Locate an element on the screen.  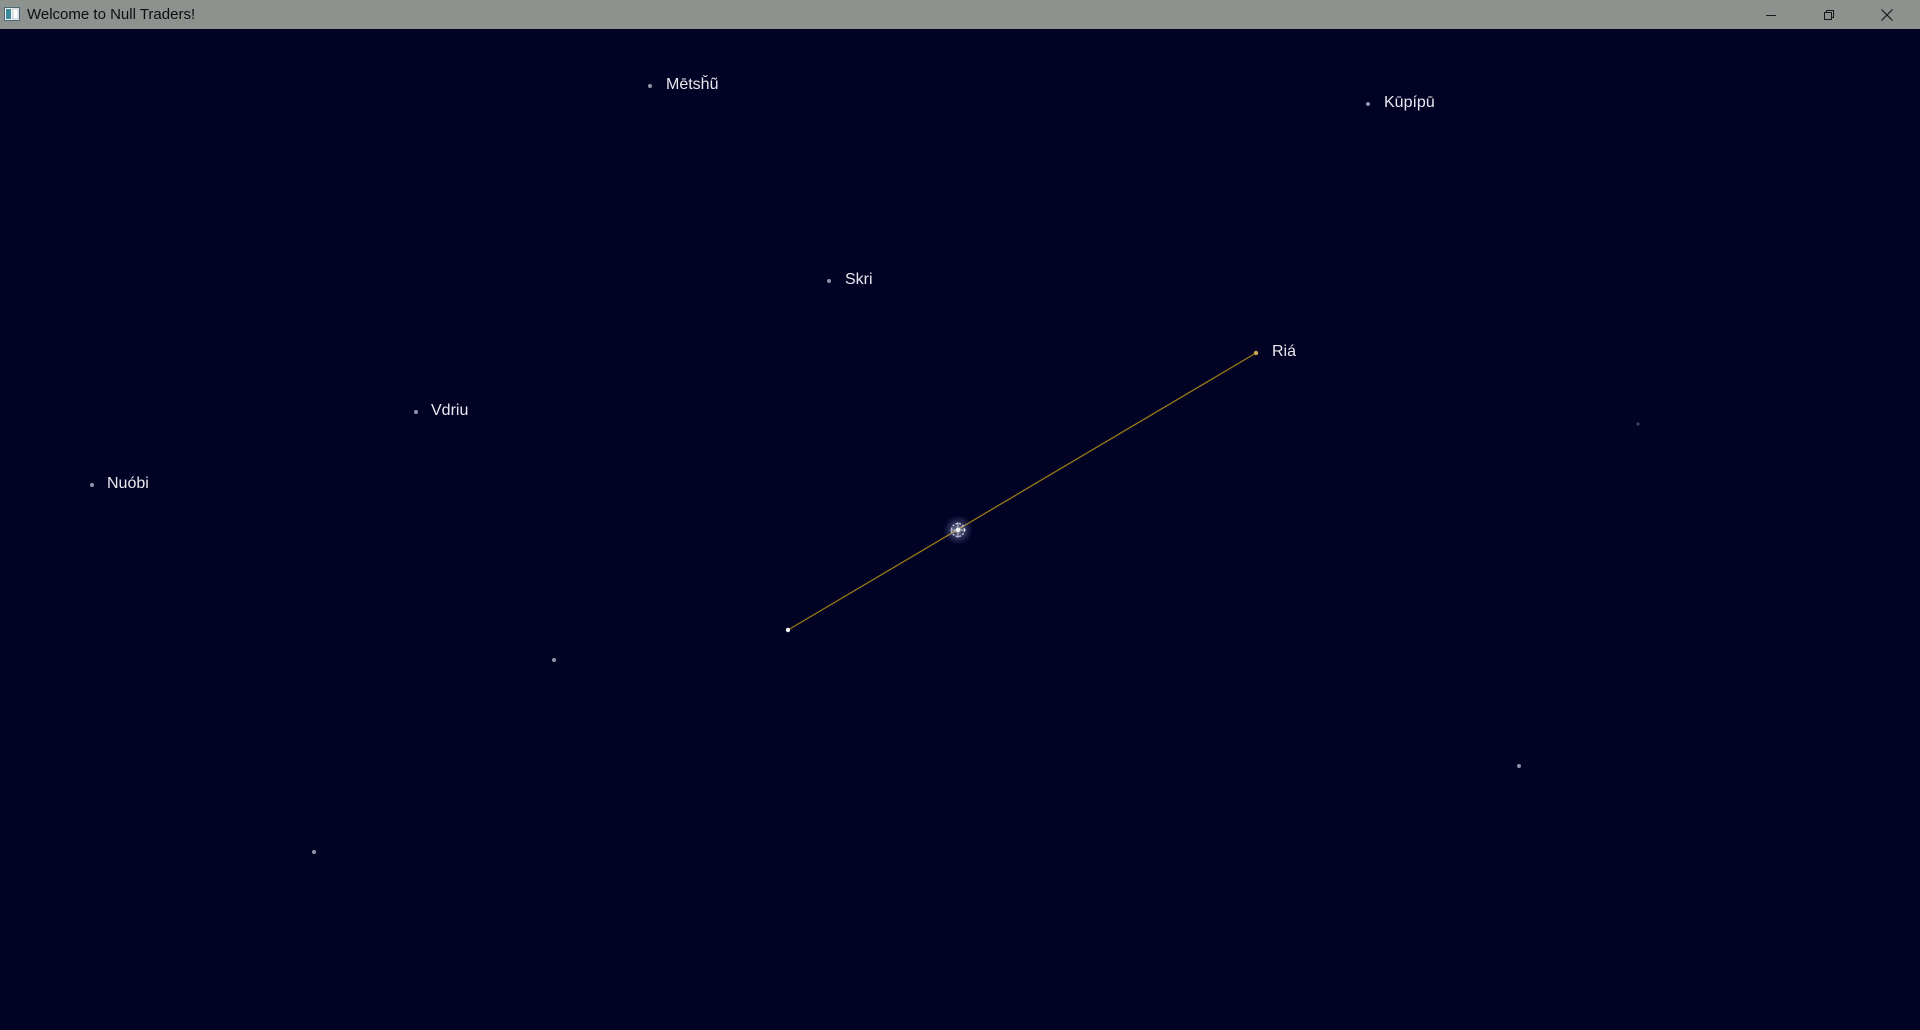
ship-icon is located at coordinates (958, 530).